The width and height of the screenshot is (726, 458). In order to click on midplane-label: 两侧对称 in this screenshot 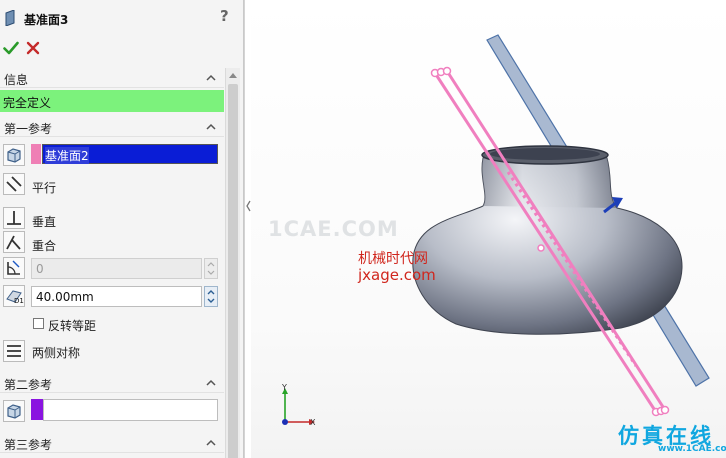, I will do `click(56, 353)`.